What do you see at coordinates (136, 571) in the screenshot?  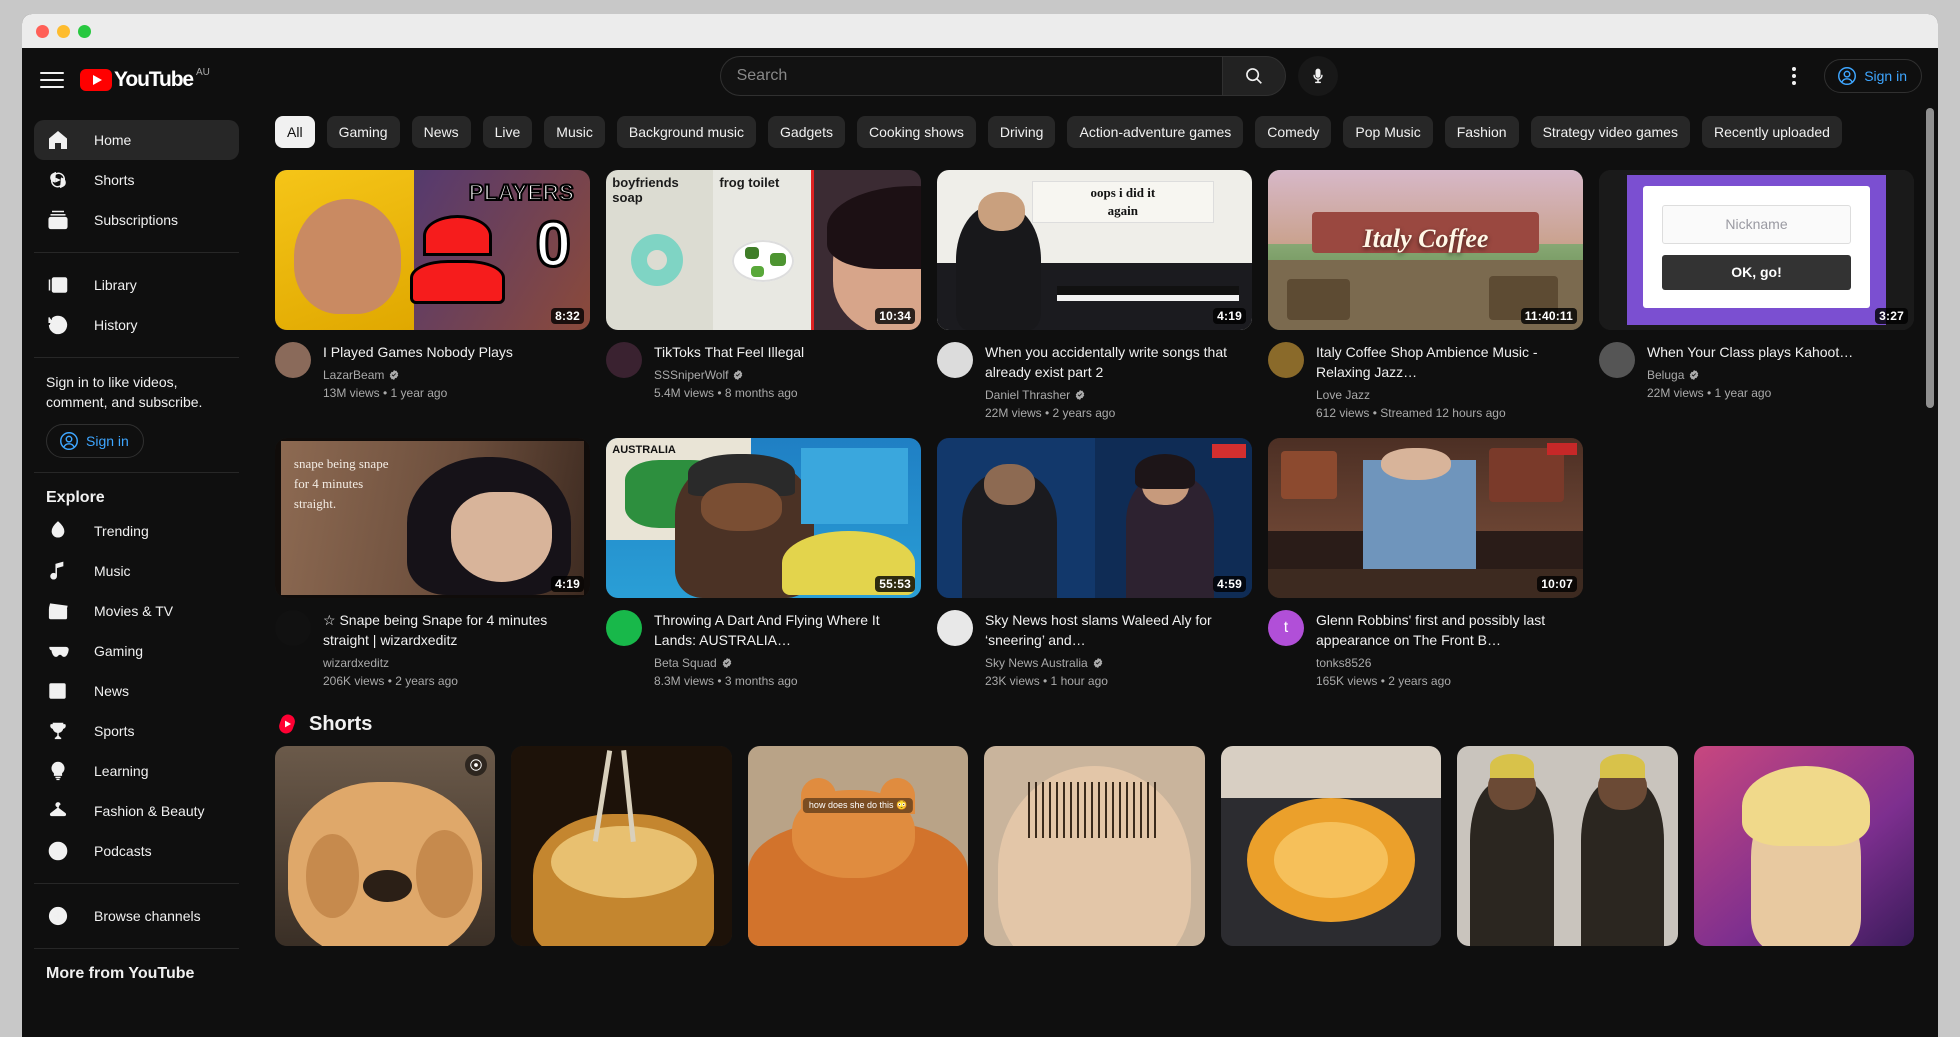 I see `sidebar-item-music: Music` at bounding box center [136, 571].